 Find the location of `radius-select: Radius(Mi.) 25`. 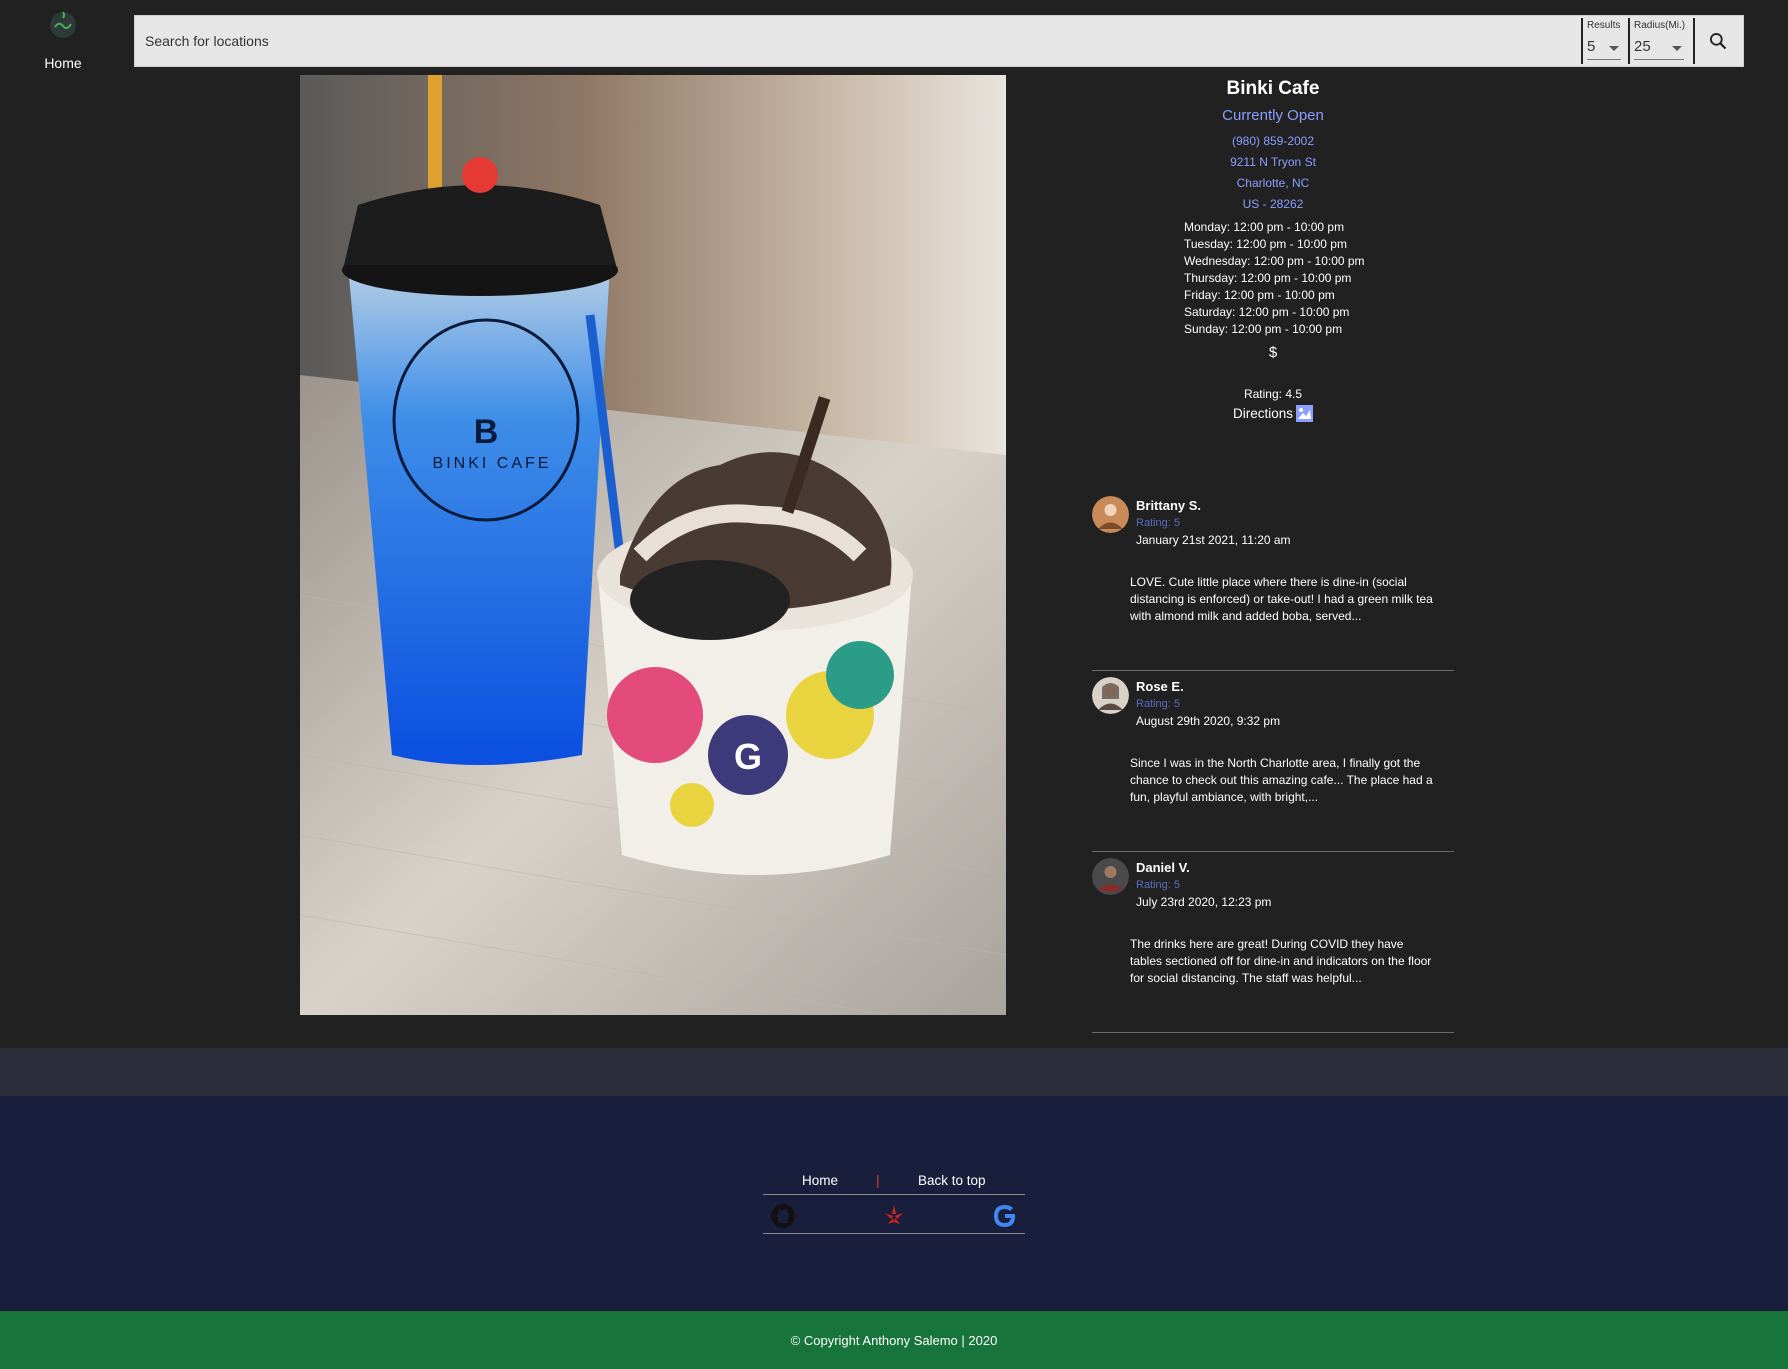

radius-select: Radius(Mi.) 25 is located at coordinates (1659, 41).